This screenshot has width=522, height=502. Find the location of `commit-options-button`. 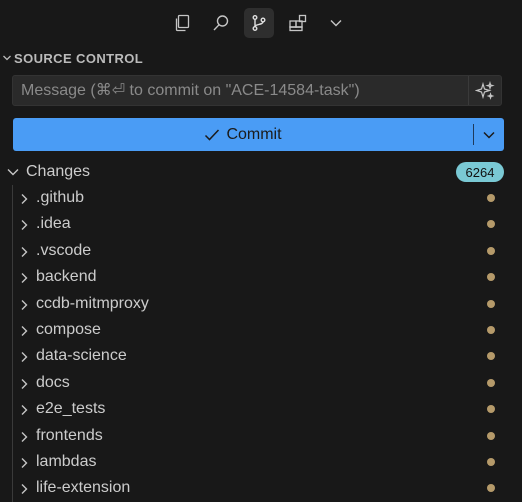

commit-options-button is located at coordinates (489, 134).